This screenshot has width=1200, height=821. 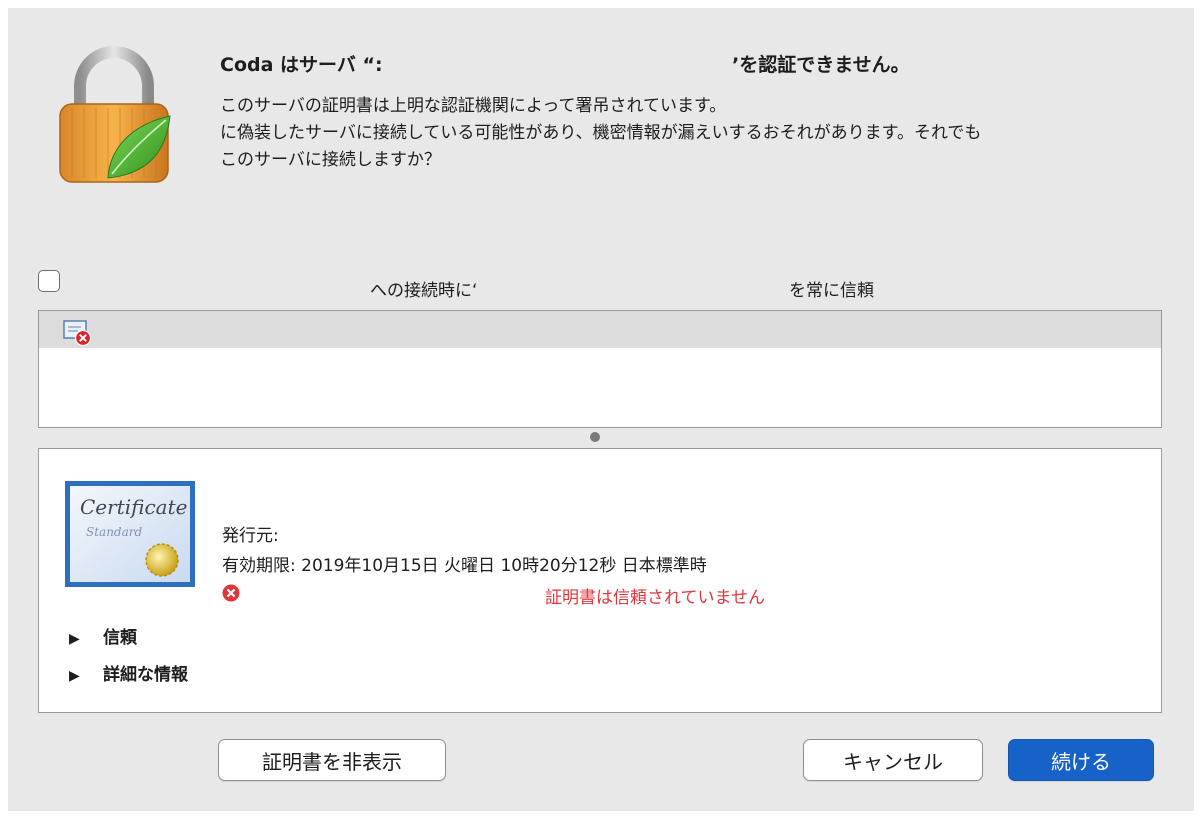 I want to click on continue-button: 続ける, so click(x=1081, y=760).